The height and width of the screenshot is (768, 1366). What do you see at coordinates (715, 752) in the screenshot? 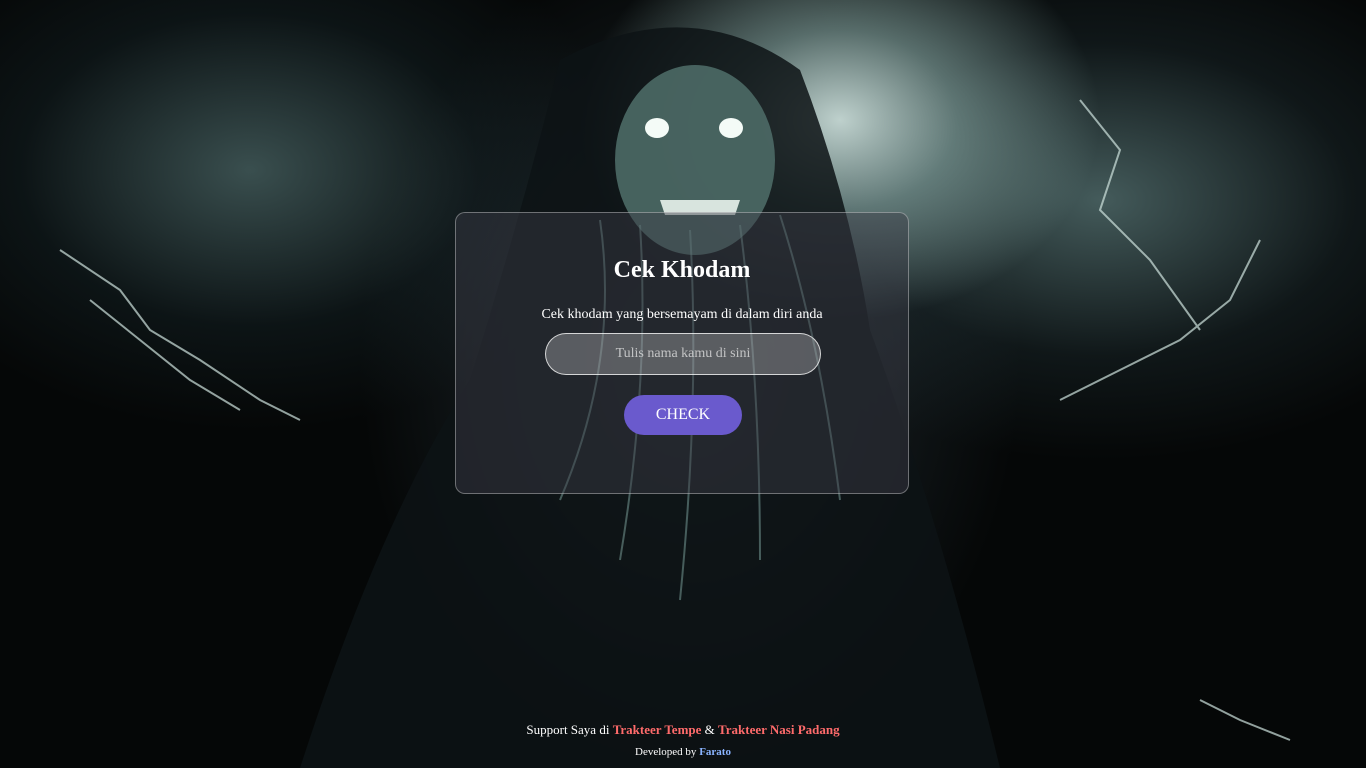
I see `developer-link: Farato` at bounding box center [715, 752].